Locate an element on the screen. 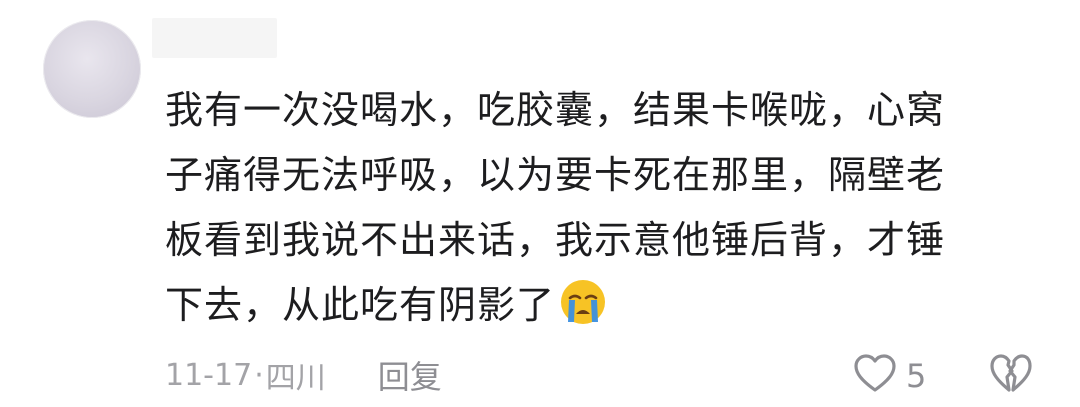  comment-line-text: 下去，从此吃有阴影了 is located at coordinates (360, 305).